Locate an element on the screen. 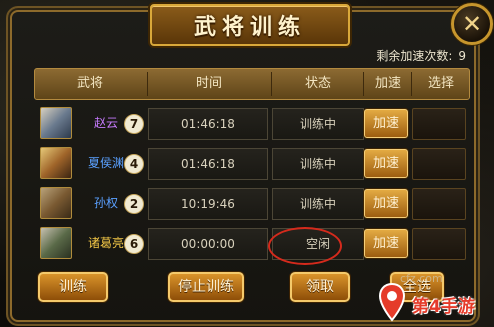 The height and width of the screenshot is (327, 494). header-general: 武将 is located at coordinates (89, 83).